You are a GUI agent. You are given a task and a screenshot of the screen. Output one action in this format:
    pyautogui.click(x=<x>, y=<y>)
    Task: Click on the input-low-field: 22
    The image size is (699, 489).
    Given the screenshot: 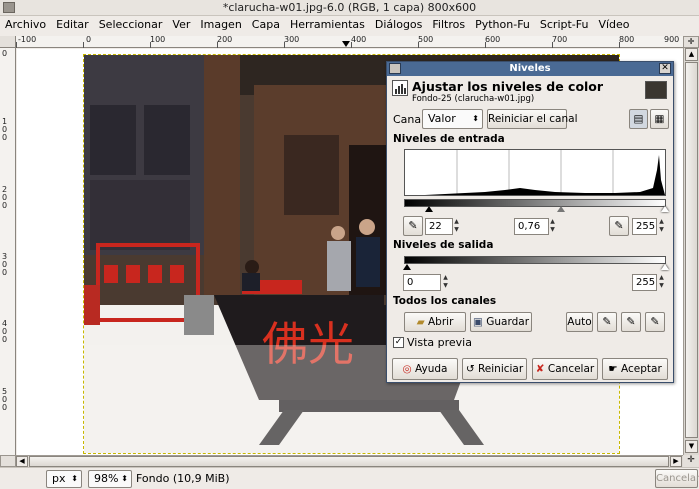 What is the action you would take?
    pyautogui.click(x=439, y=226)
    